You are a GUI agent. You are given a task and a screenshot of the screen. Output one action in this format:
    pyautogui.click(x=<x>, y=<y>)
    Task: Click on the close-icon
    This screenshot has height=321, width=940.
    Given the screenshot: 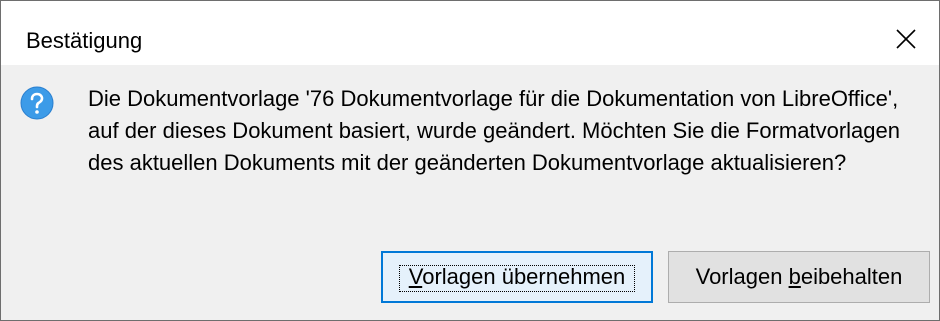 What is the action you would take?
    pyautogui.click(x=906, y=39)
    